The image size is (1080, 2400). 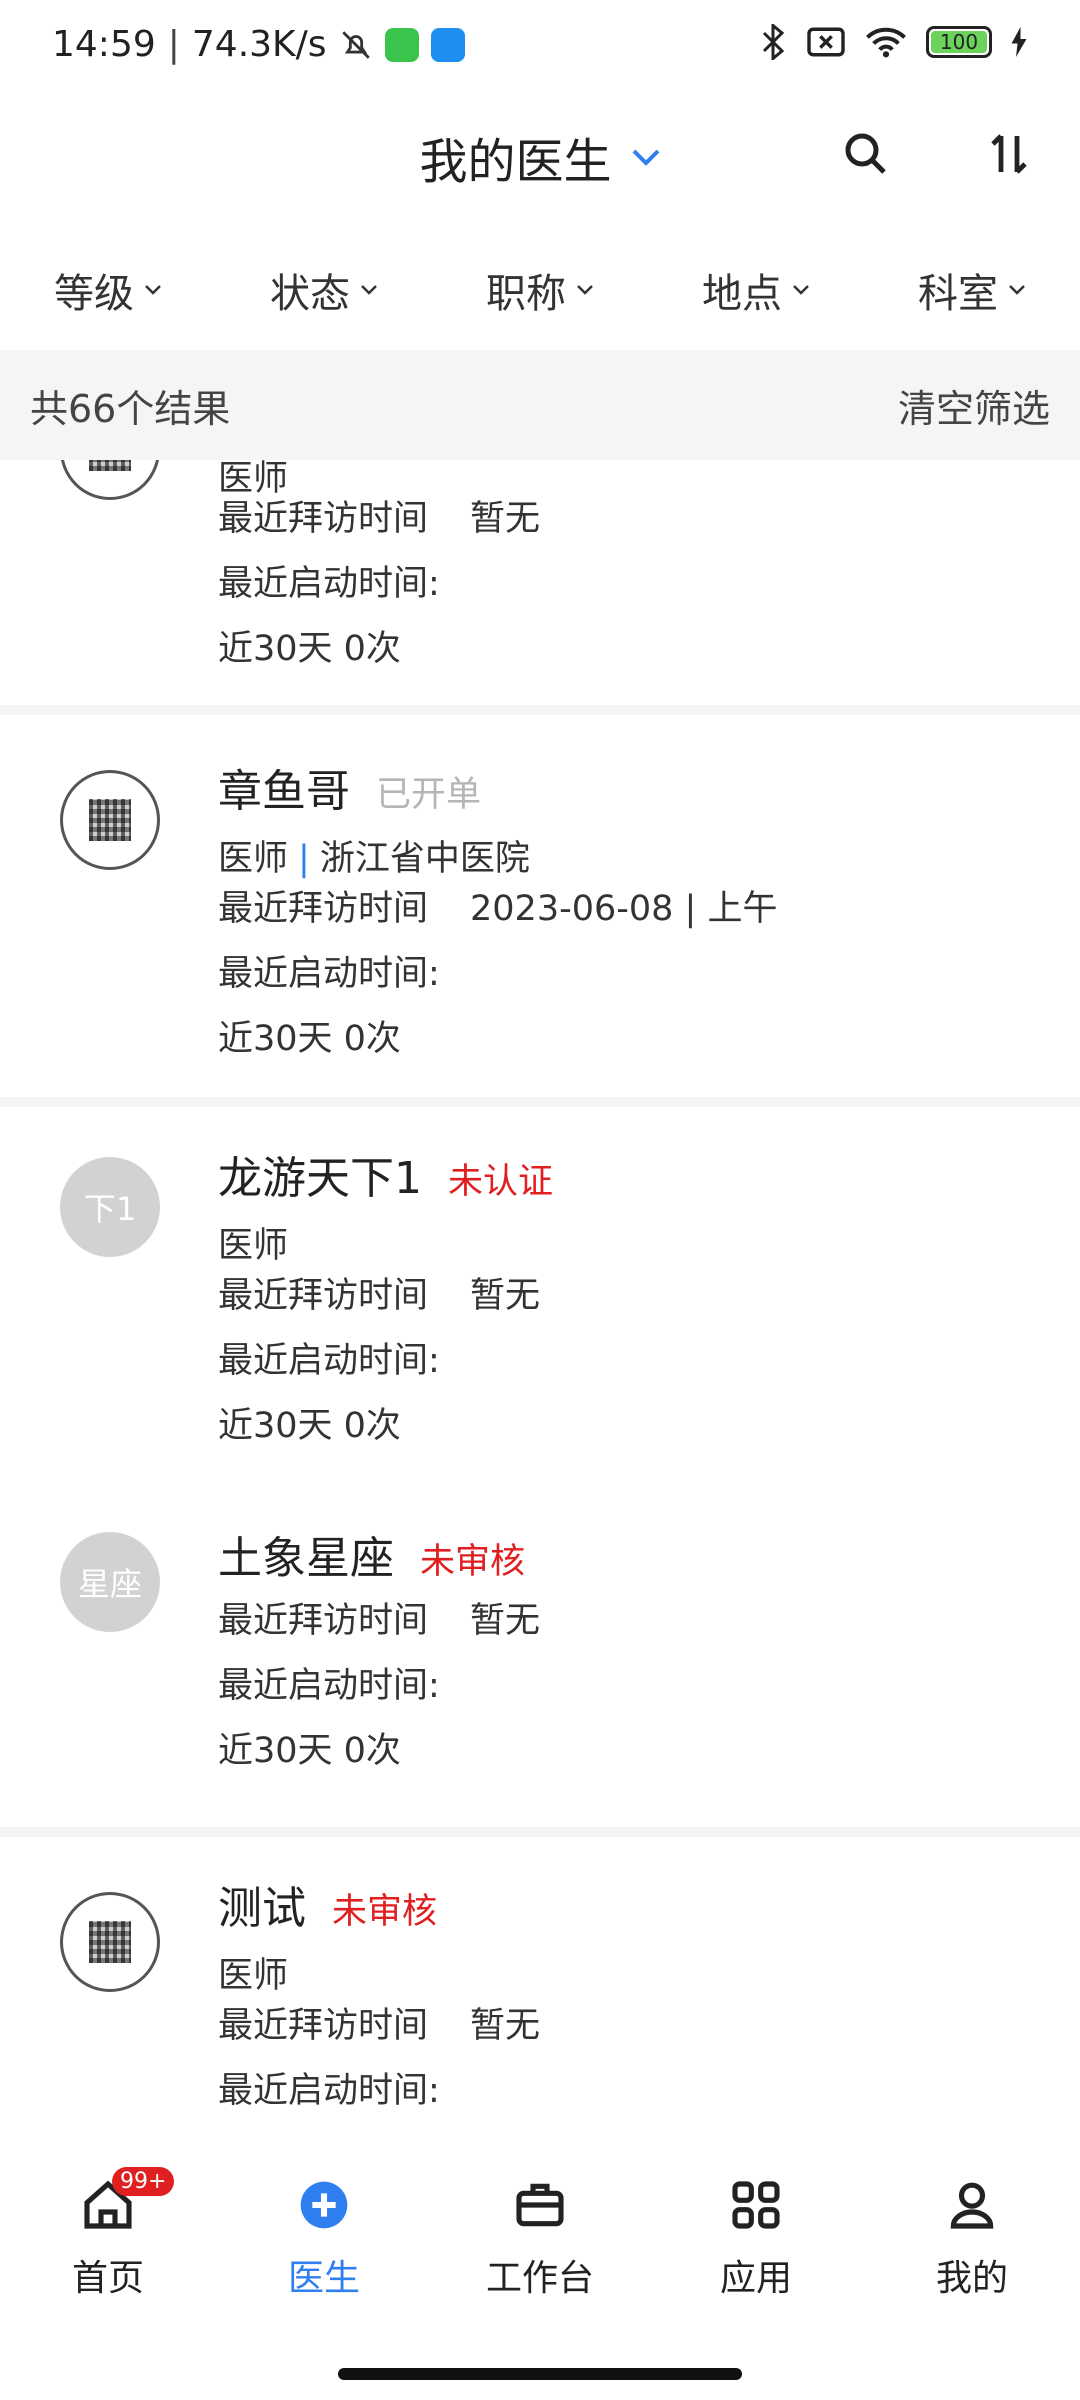 I want to click on status-time: 14:59, so click(x=104, y=44).